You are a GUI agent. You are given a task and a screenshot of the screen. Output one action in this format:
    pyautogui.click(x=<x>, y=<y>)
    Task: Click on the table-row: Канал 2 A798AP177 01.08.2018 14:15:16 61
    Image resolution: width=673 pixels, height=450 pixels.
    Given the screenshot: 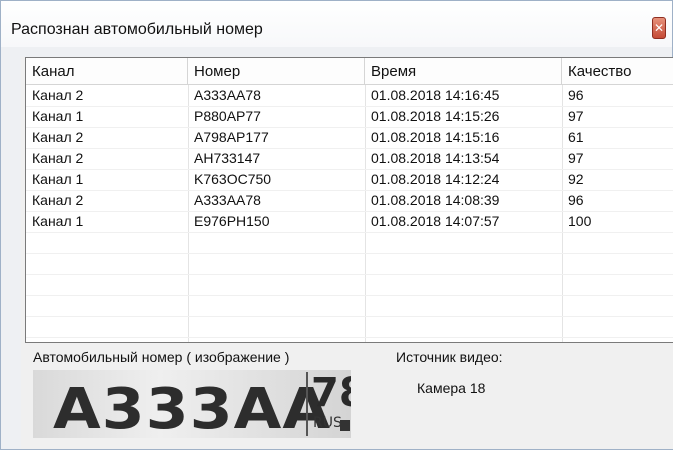 What is the action you would take?
    pyautogui.click(x=349, y=138)
    